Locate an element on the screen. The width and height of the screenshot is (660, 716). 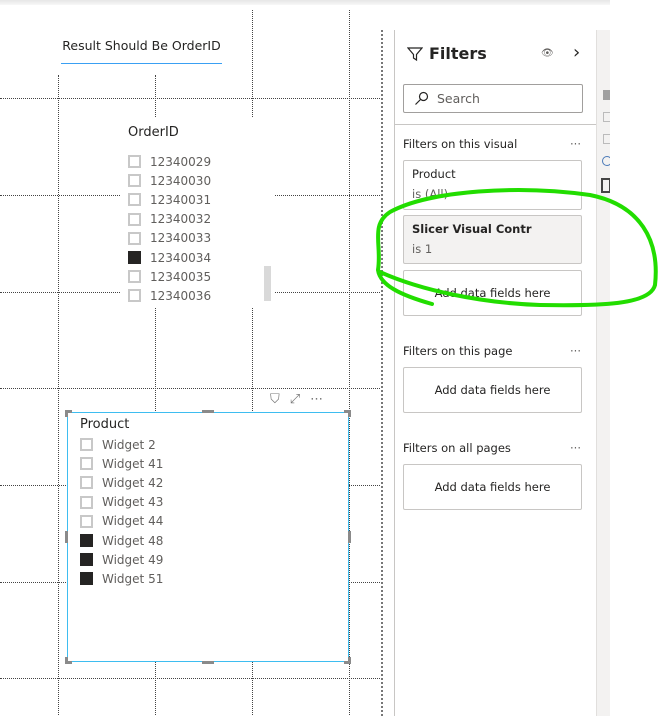
slicer-item-label: Widget 42 is located at coordinates (133, 482).